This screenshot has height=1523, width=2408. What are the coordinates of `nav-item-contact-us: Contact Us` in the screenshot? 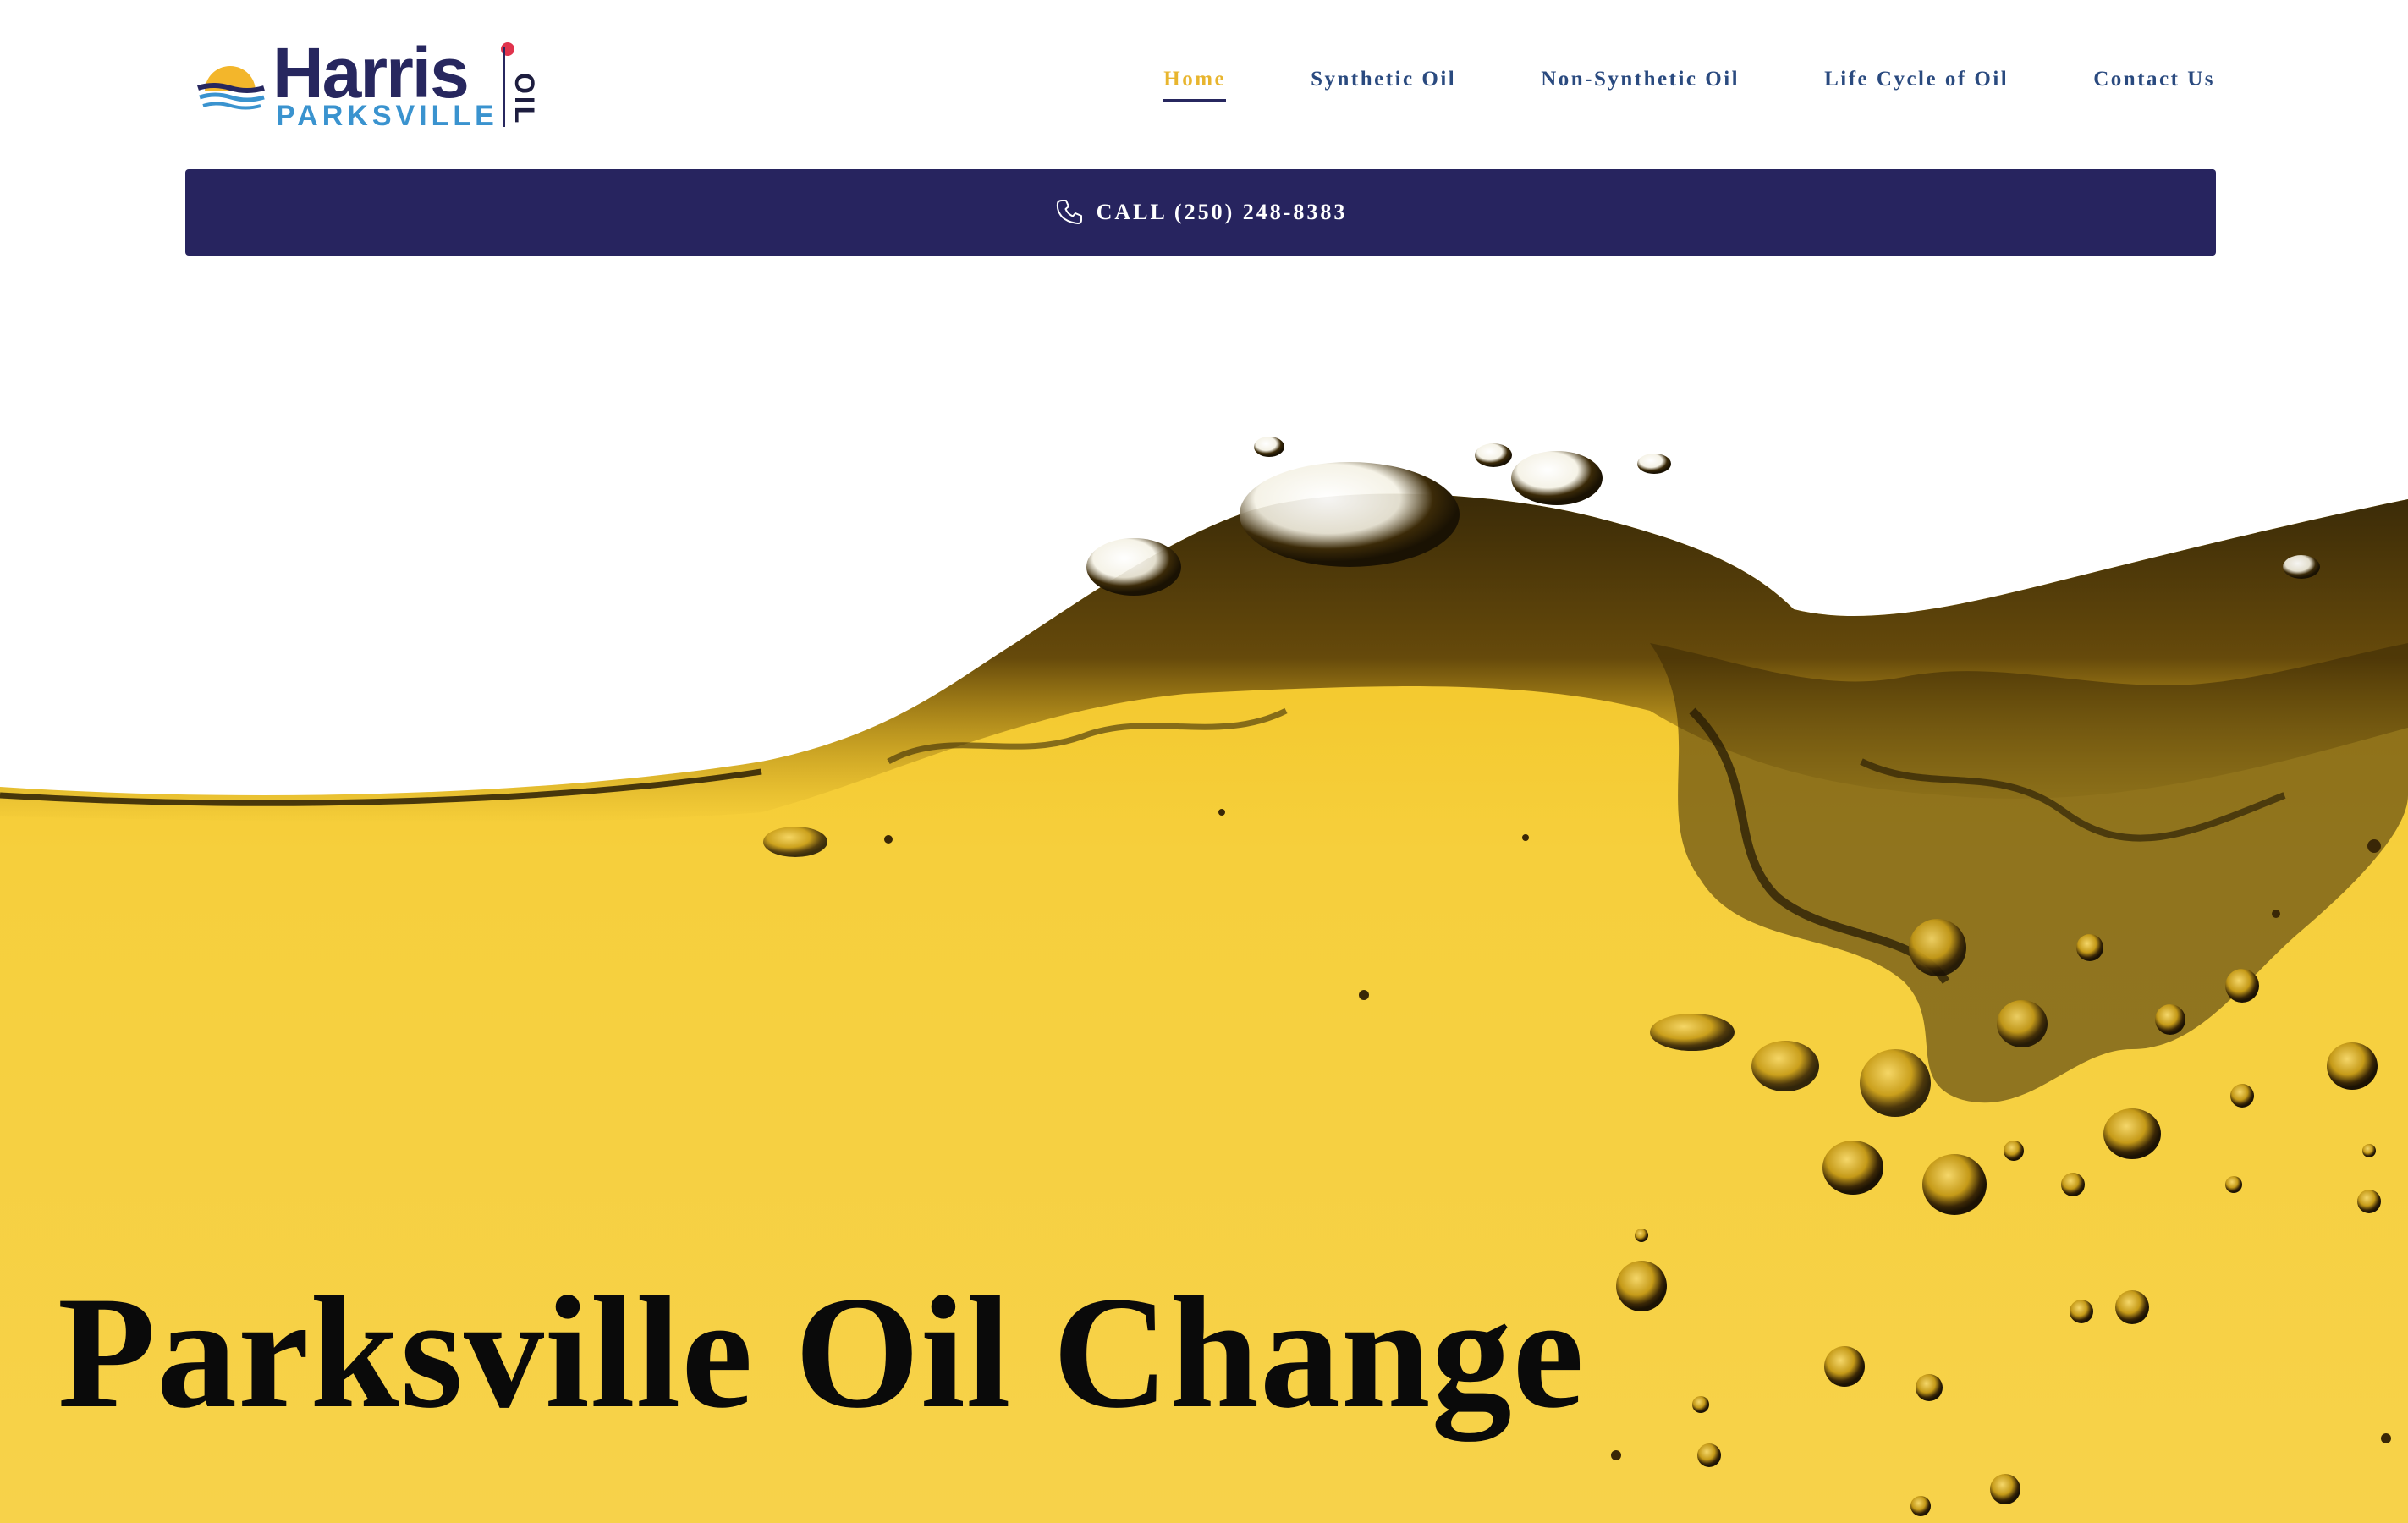 It's located at (2154, 85).